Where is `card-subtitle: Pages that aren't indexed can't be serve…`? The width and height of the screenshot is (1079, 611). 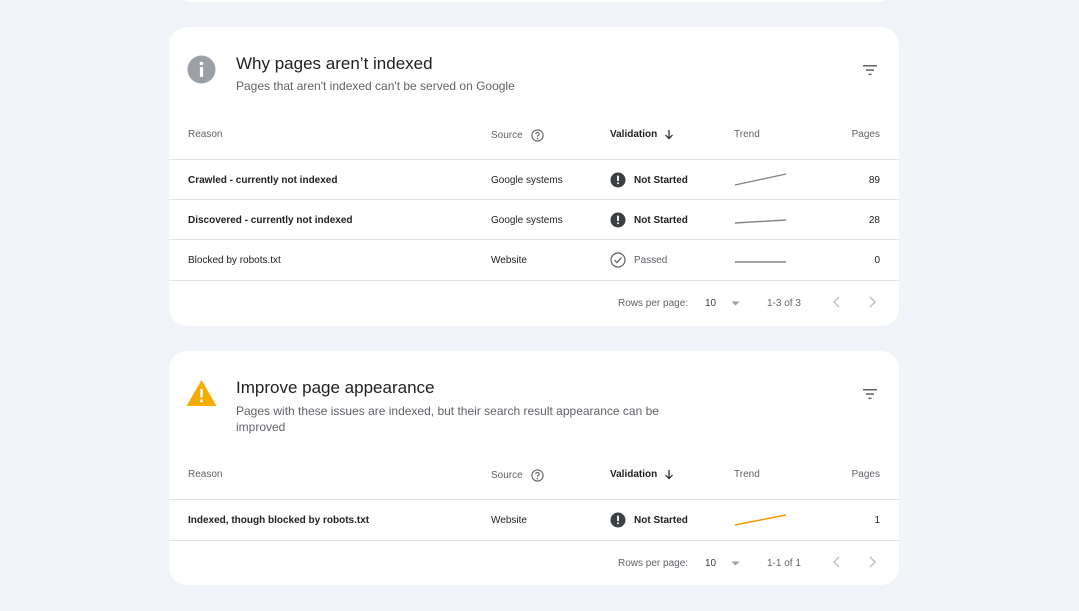
card-subtitle: Pages that aren't indexed can't be serve… is located at coordinates (375, 86).